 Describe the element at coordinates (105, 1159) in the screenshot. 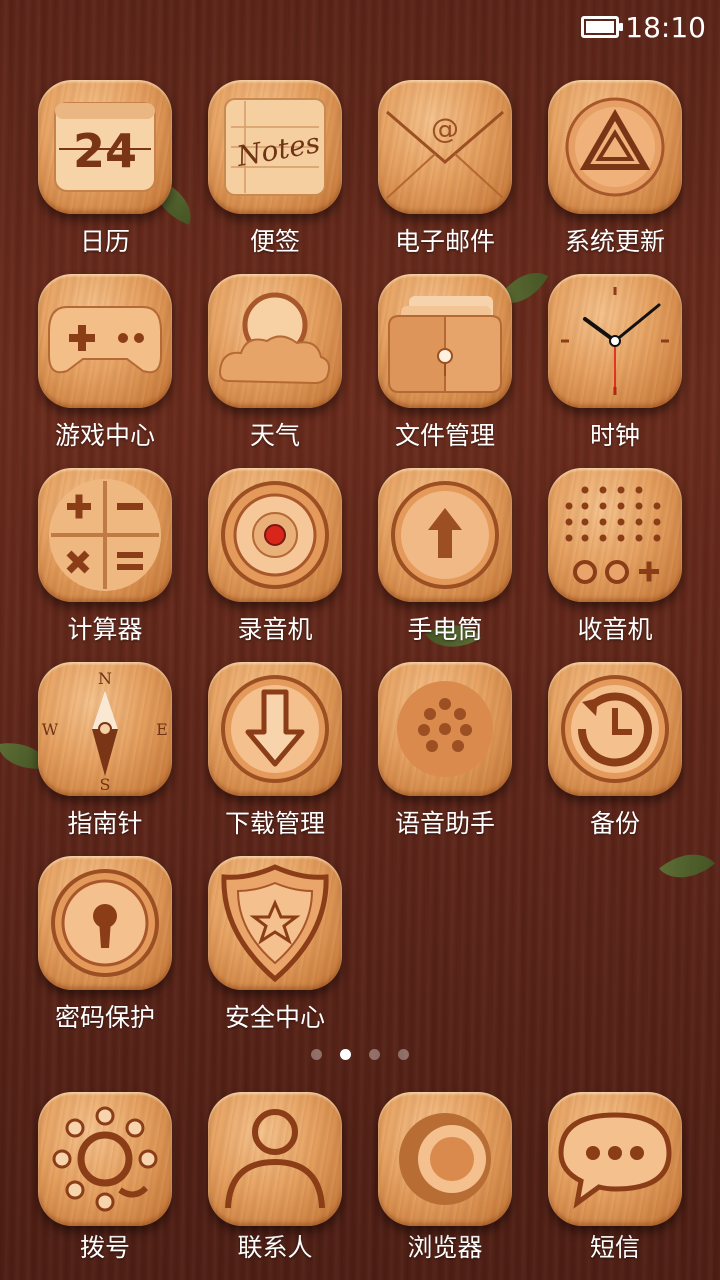

I see `dialer-icon` at that location.